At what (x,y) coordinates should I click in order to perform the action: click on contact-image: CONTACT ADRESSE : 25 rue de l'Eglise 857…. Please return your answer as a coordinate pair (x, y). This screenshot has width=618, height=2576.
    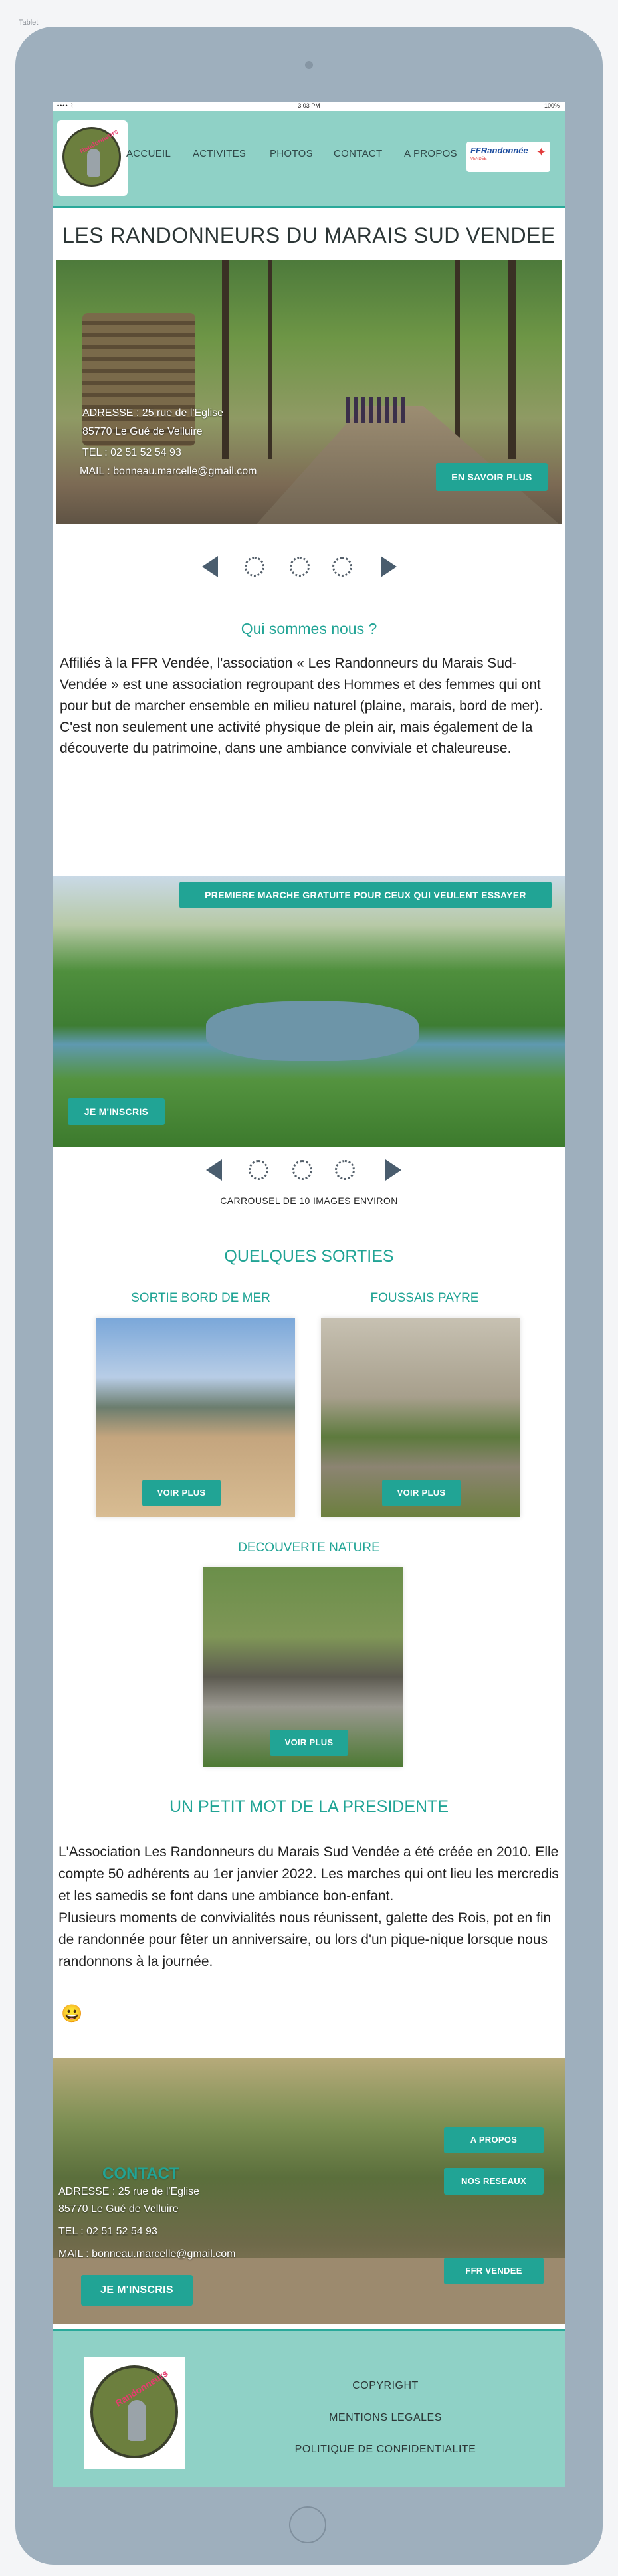
    Looking at the image, I should click on (309, 2191).